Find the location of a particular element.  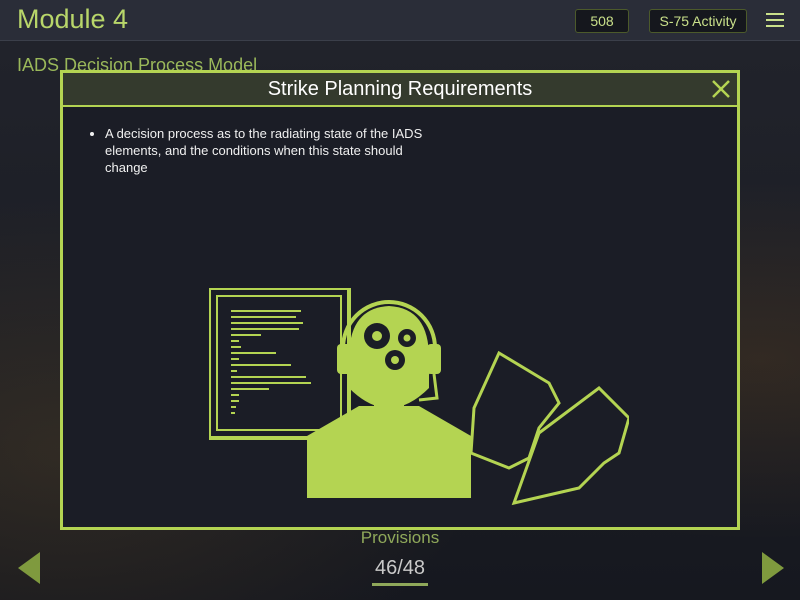

modal-title: Strike Planning Requirements is located at coordinates (400, 89).